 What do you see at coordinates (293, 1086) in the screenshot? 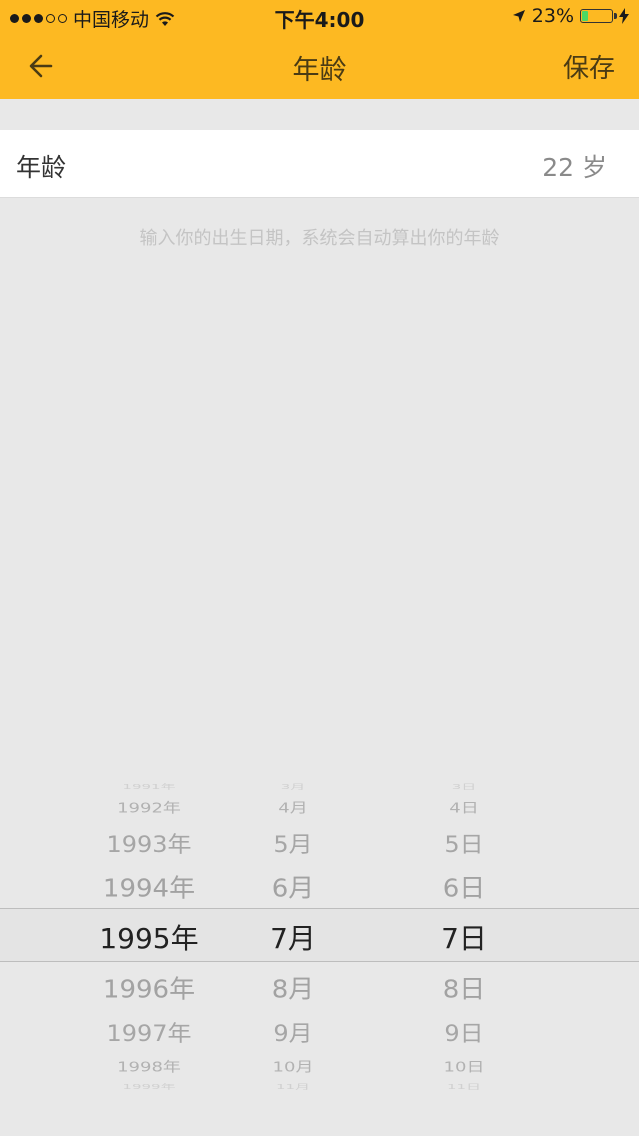
I see `month-option: 11月` at bounding box center [293, 1086].